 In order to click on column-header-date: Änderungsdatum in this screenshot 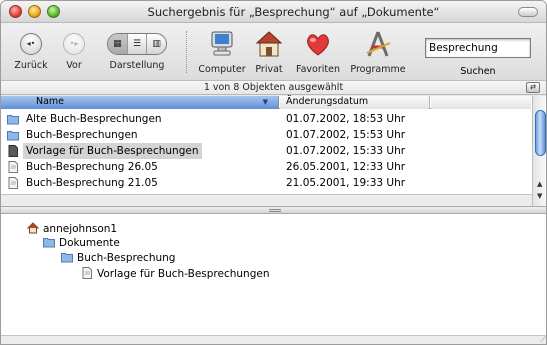, I will do `click(355, 102)`.